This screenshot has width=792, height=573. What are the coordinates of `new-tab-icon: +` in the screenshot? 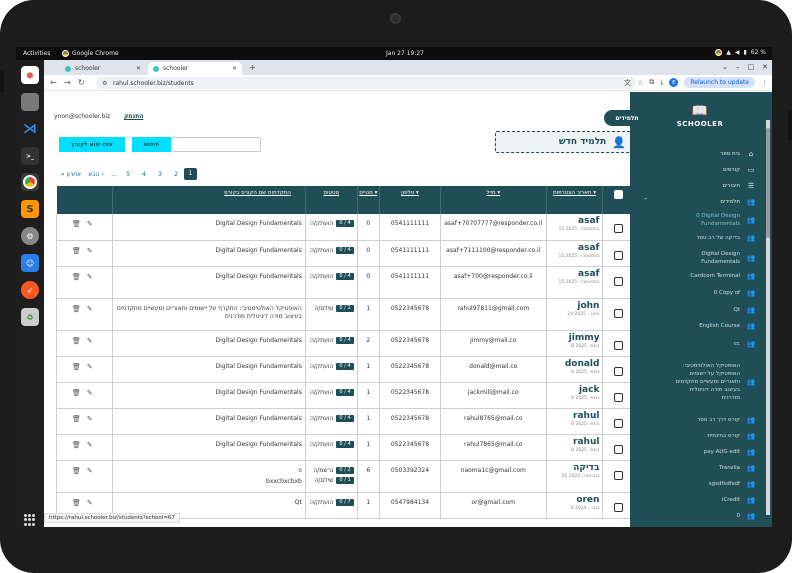 It's located at (252, 67).